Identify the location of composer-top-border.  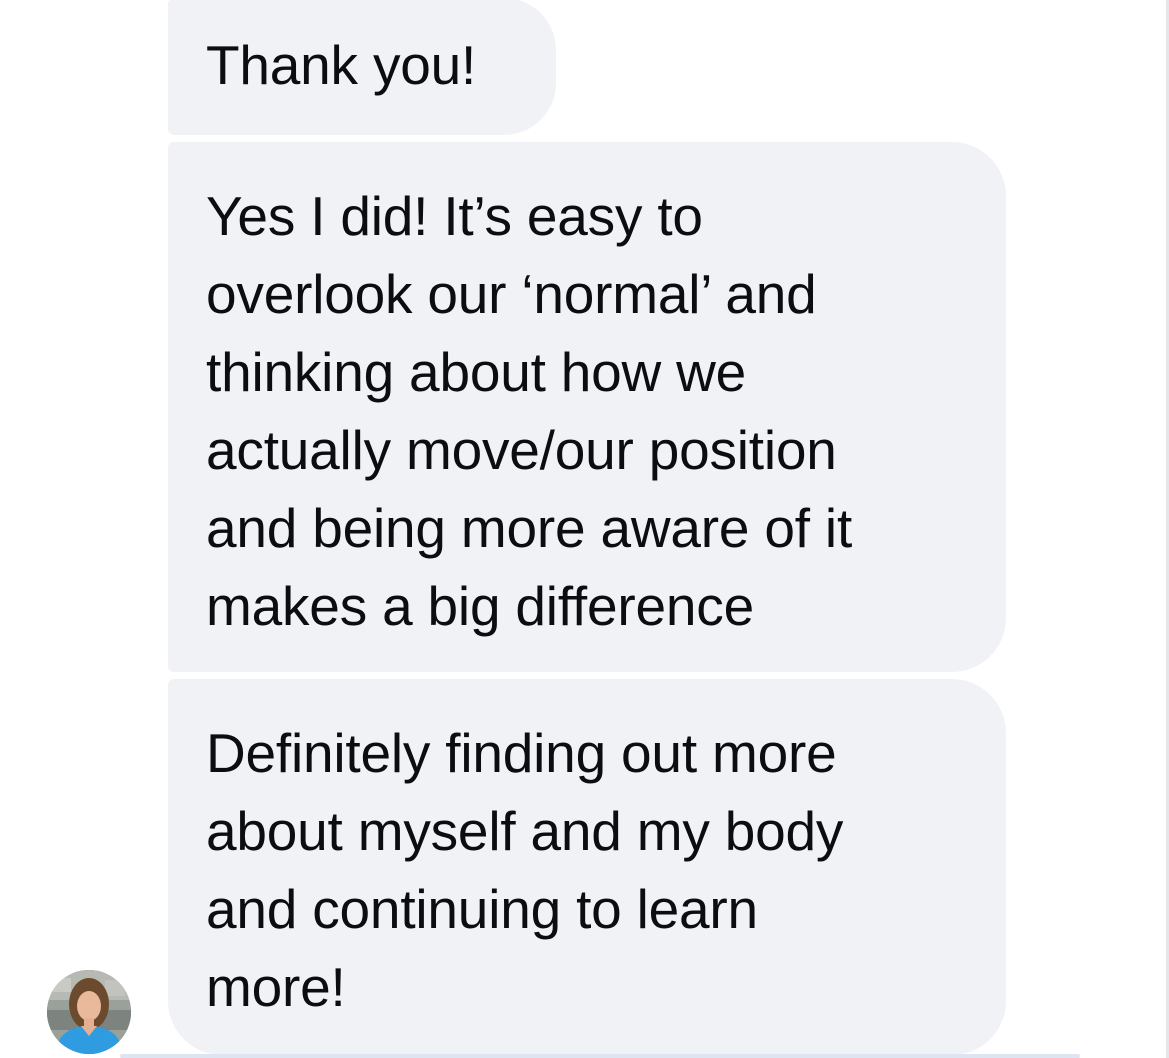
(600, 1056).